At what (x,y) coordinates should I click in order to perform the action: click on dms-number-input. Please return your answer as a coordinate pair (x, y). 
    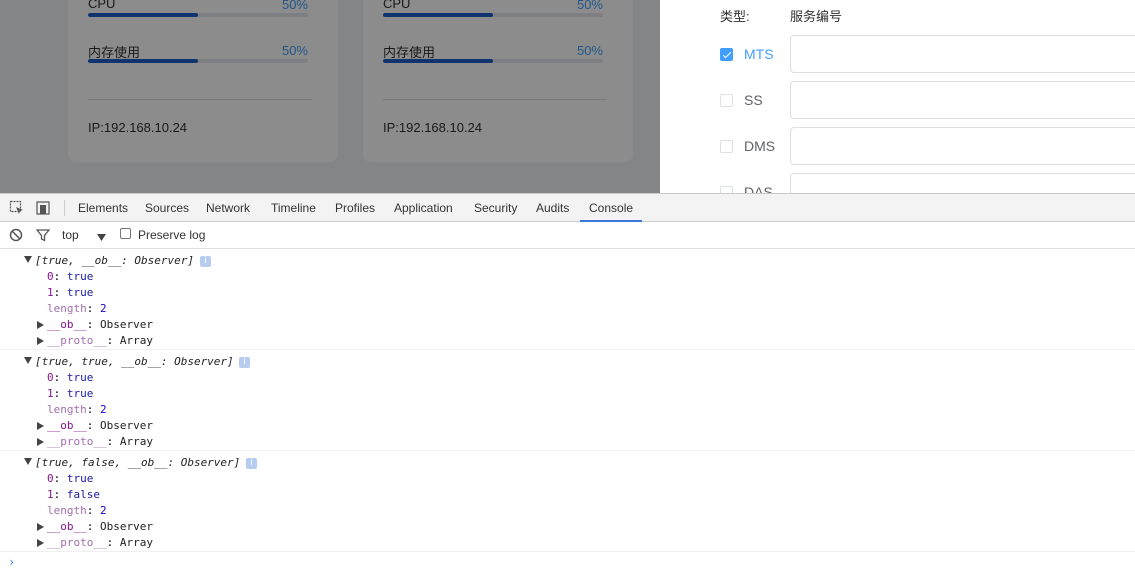
    Looking at the image, I should click on (962, 146).